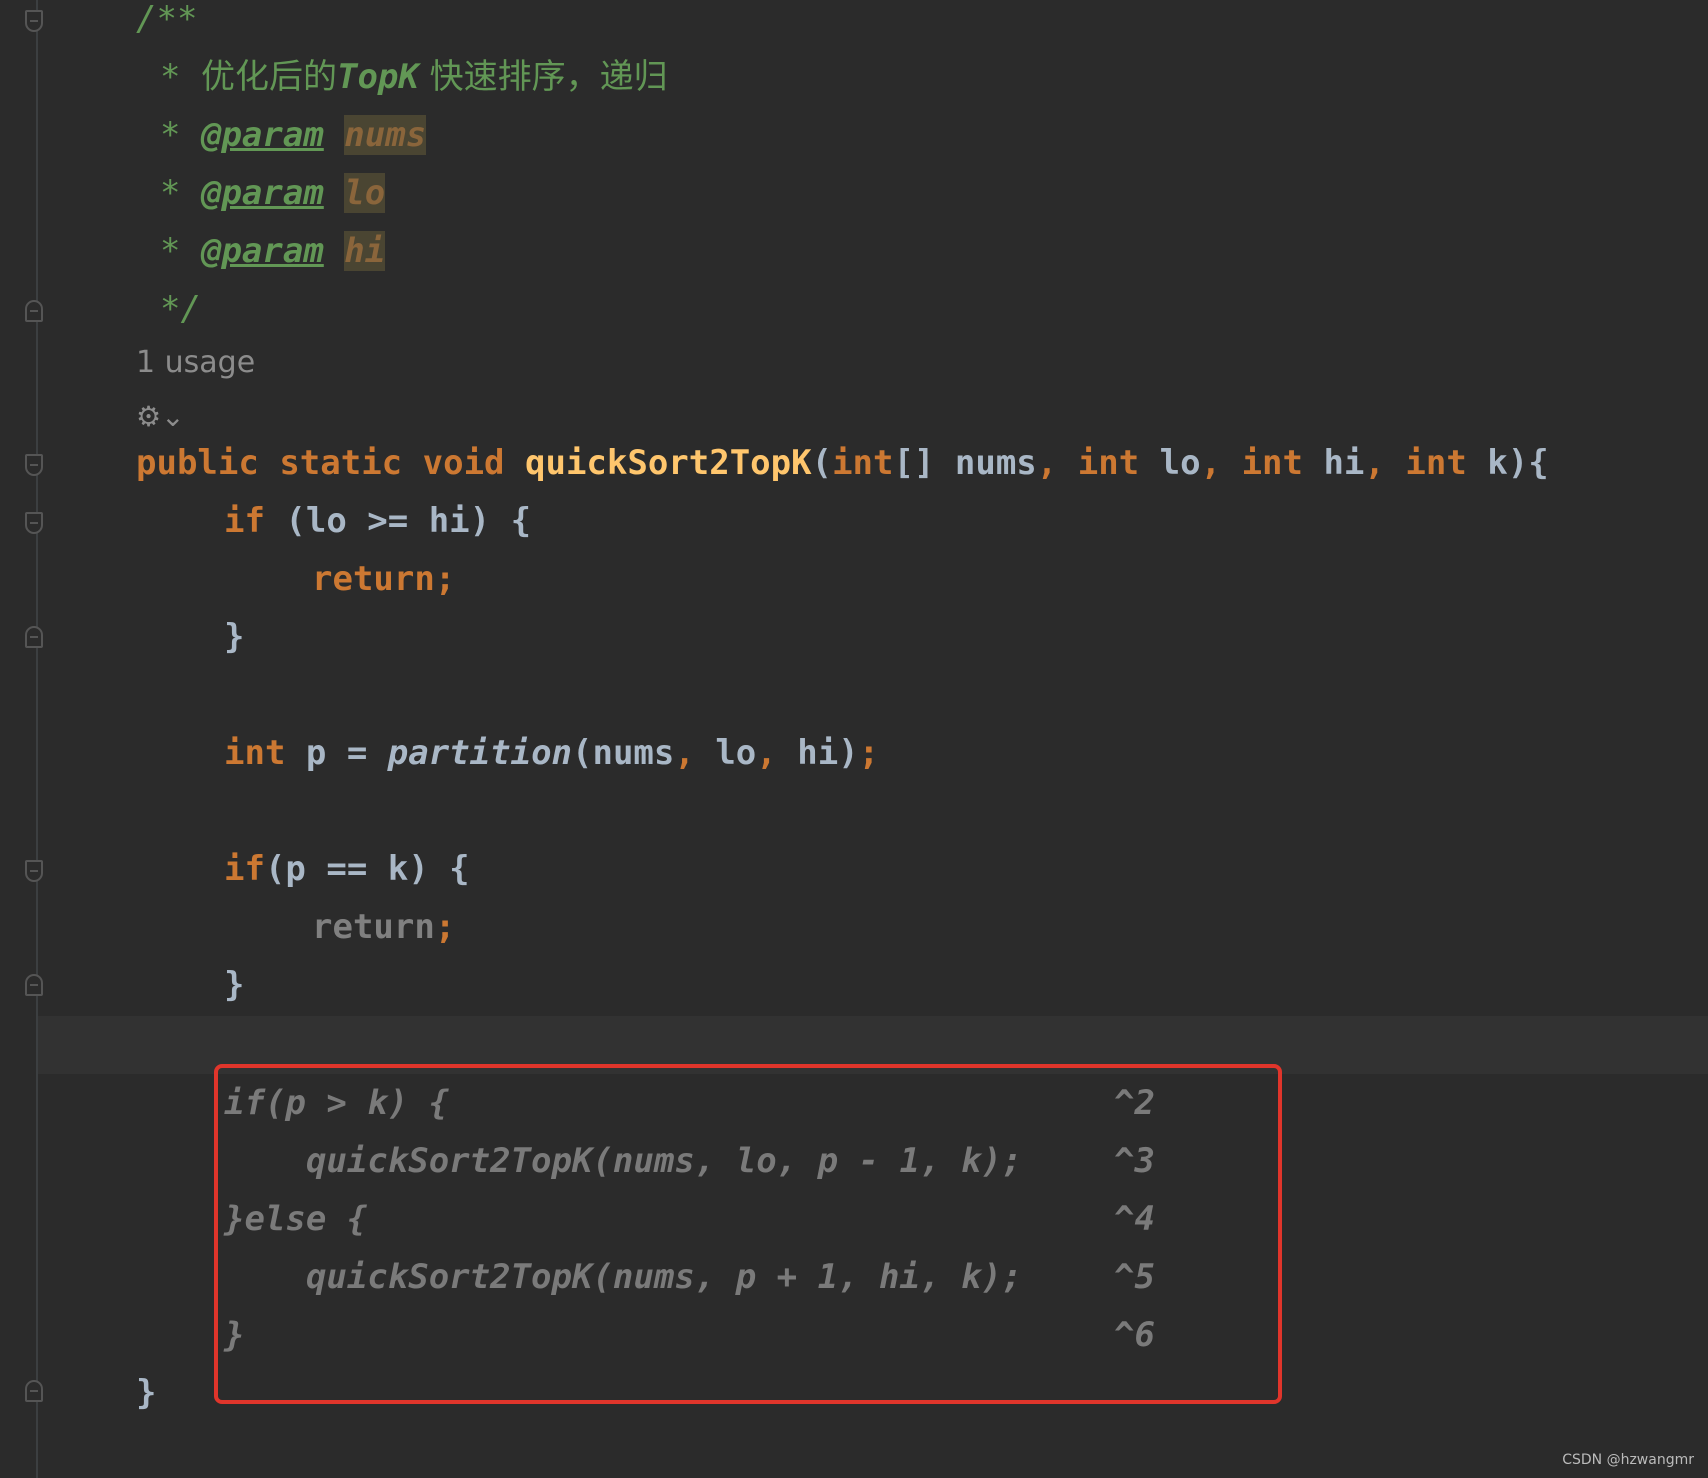 Image resolution: width=1708 pixels, height=1478 pixels. I want to click on code-line-if-lo-hi: if (lo >= hi) {, so click(377, 521).